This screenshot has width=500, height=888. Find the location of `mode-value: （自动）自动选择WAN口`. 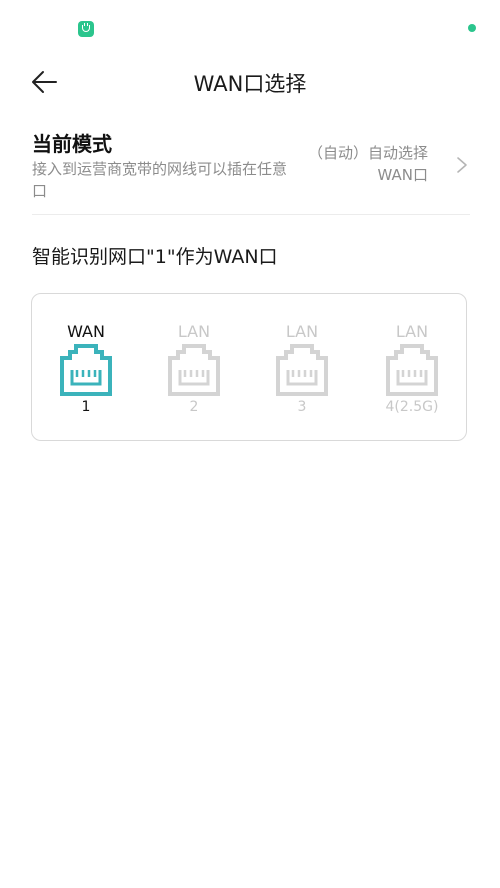

mode-value: （自动）自动选择WAN口 is located at coordinates (367, 164).